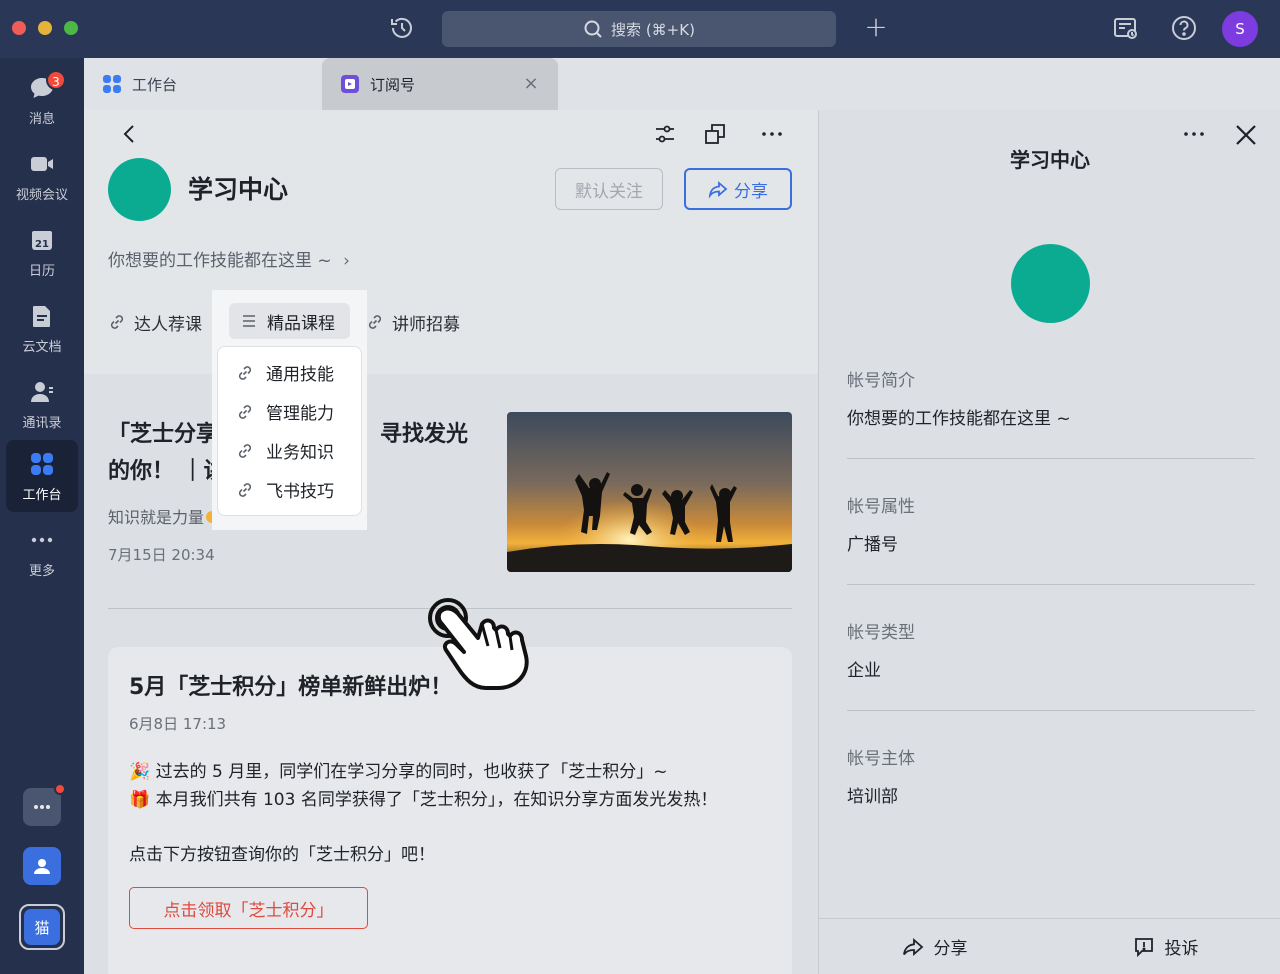 The height and width of the screenshot is (974, 1280). I want to click on share-label: 分享, so click(751, 191).